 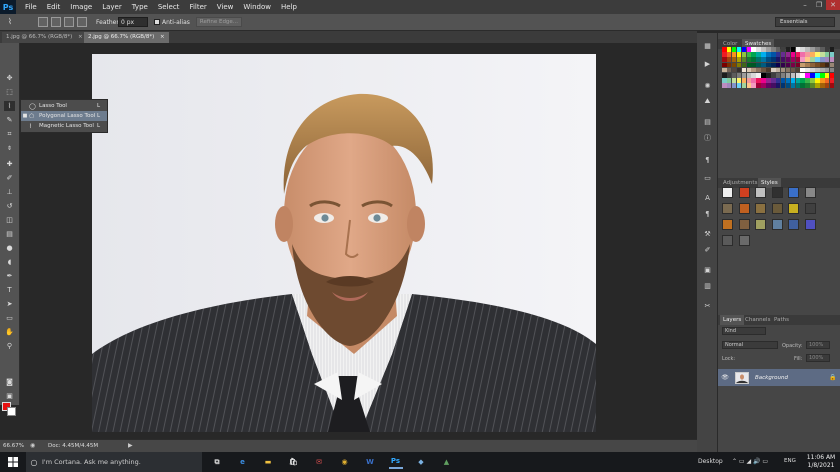 I want to click on menu-item-image: Image, so click(x=81, y=7).